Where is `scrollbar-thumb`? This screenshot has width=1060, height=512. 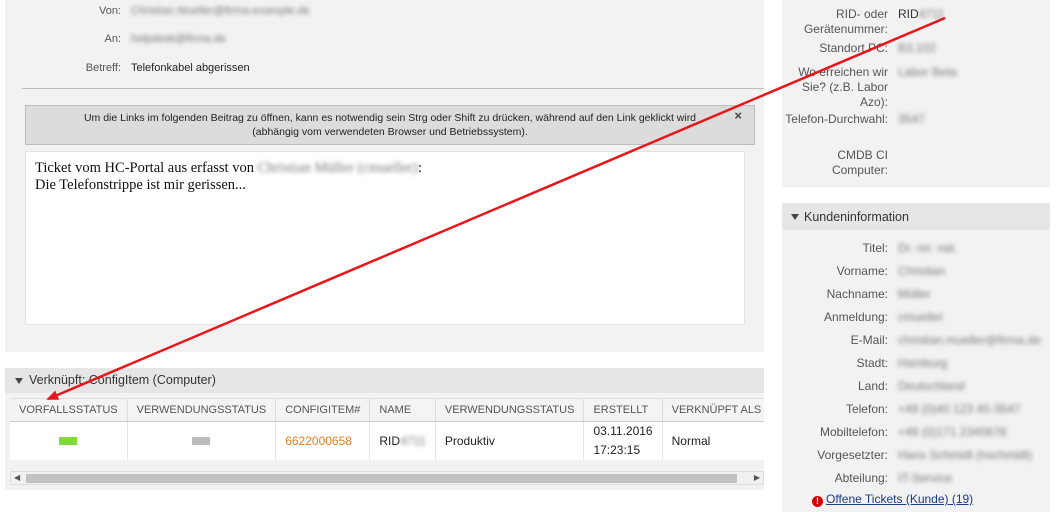 scrollbar-thumb is located at coordinates (381, 478).